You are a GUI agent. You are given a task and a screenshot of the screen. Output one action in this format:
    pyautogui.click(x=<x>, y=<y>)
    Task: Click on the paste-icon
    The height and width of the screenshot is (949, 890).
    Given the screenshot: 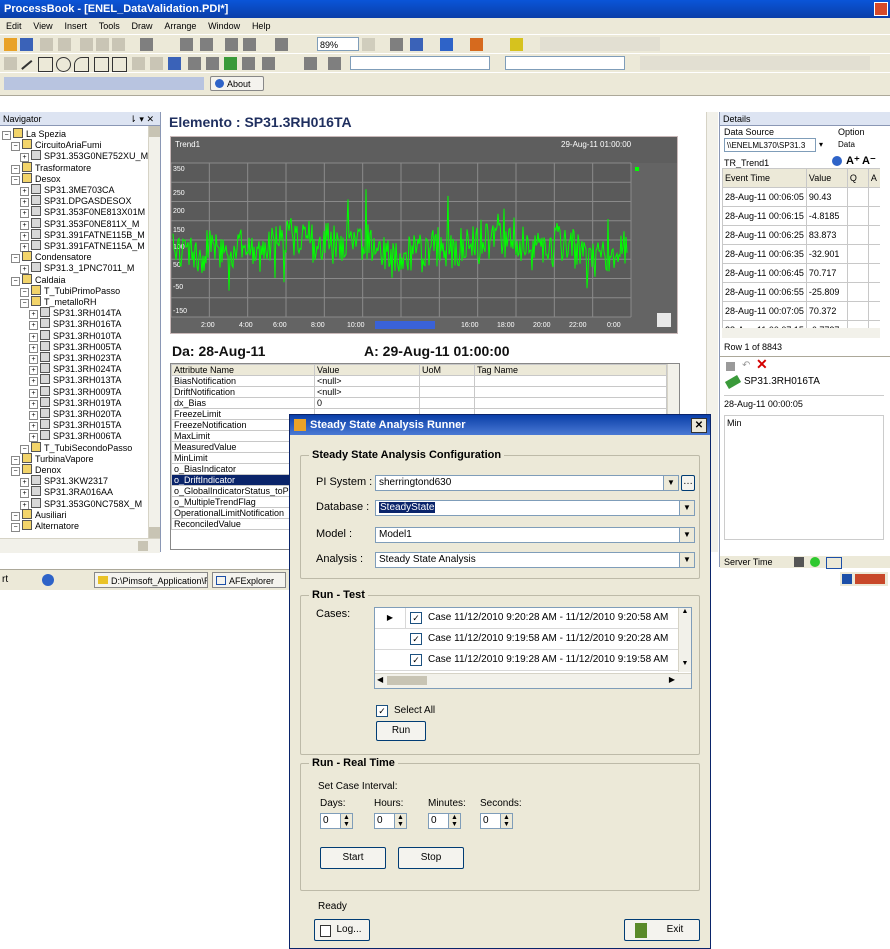 What is the action you would take?
    pyautogui.click(x=118, y=44)
    